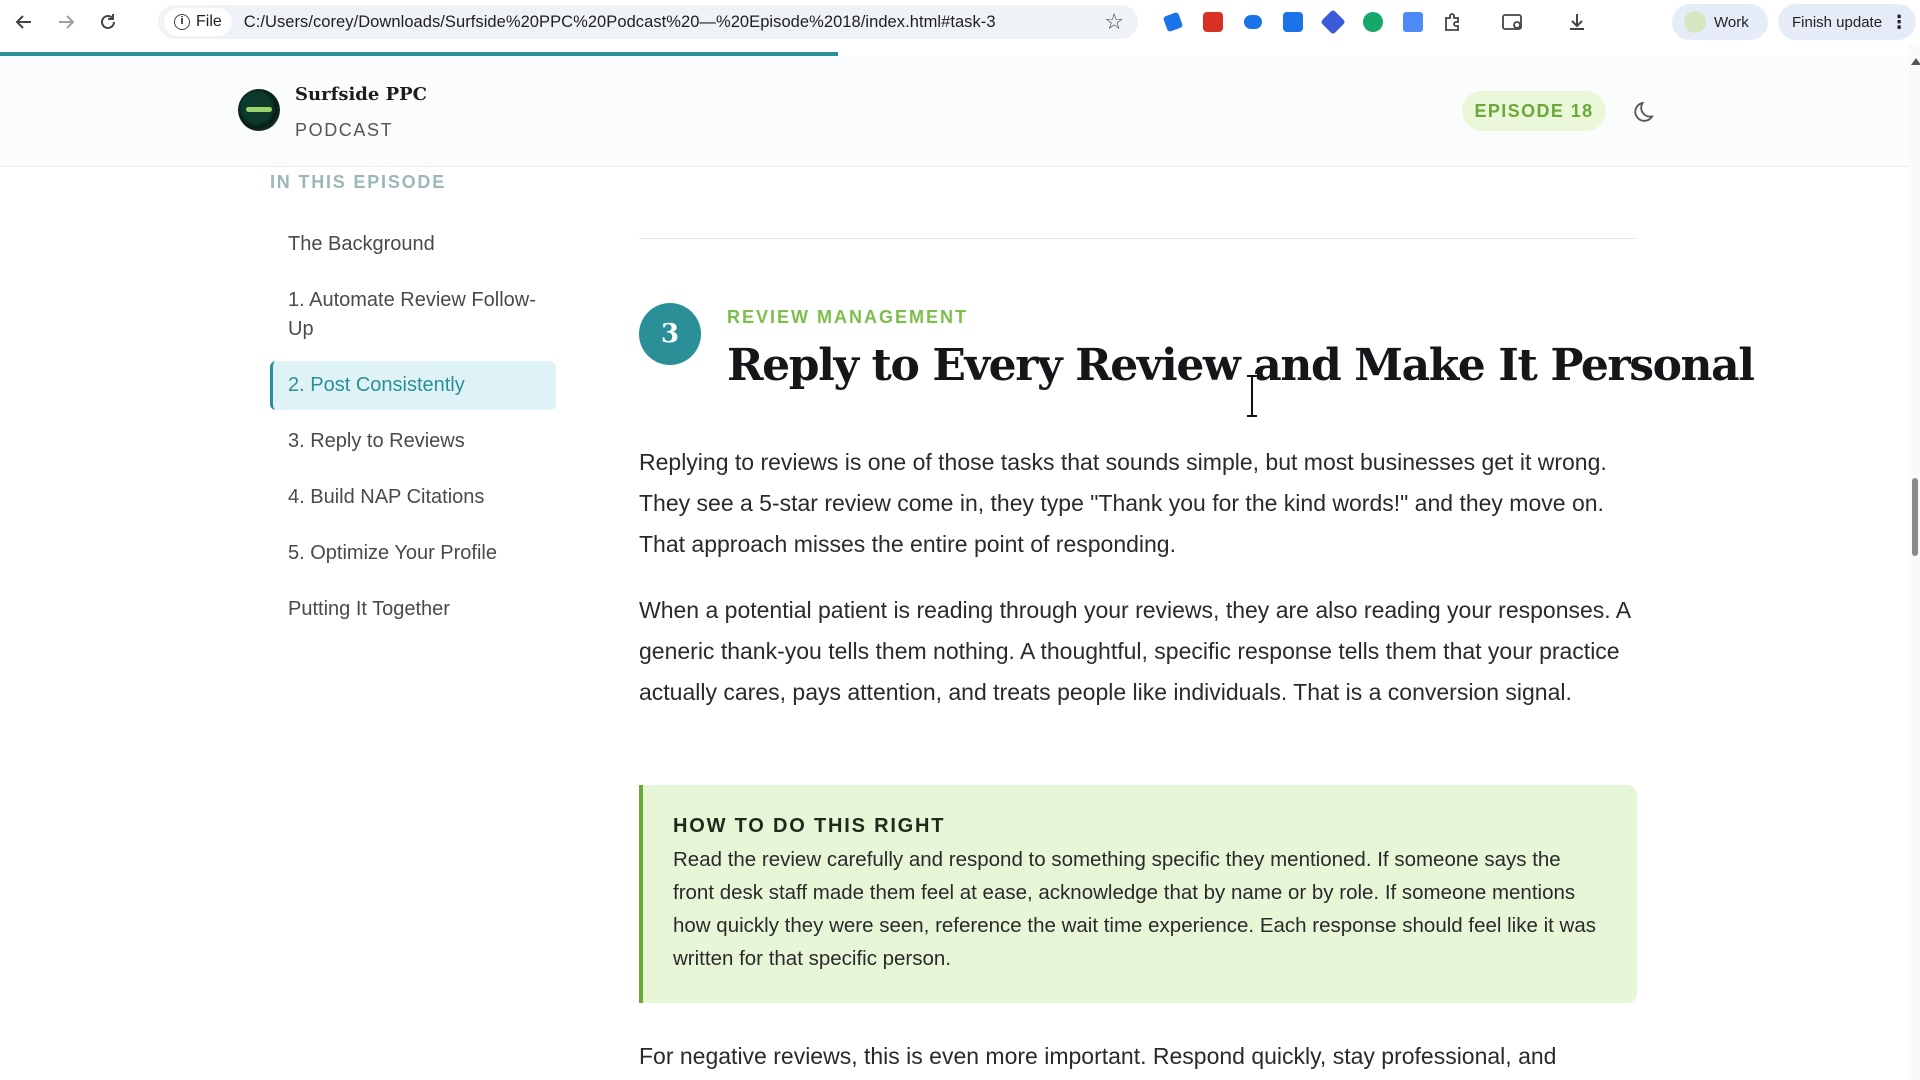 The height and width of the screenshot is (1080, 1920). Describe the element at coordinates (1173, 22) in the screenshot. I see `pen-extension-icon` at that location.